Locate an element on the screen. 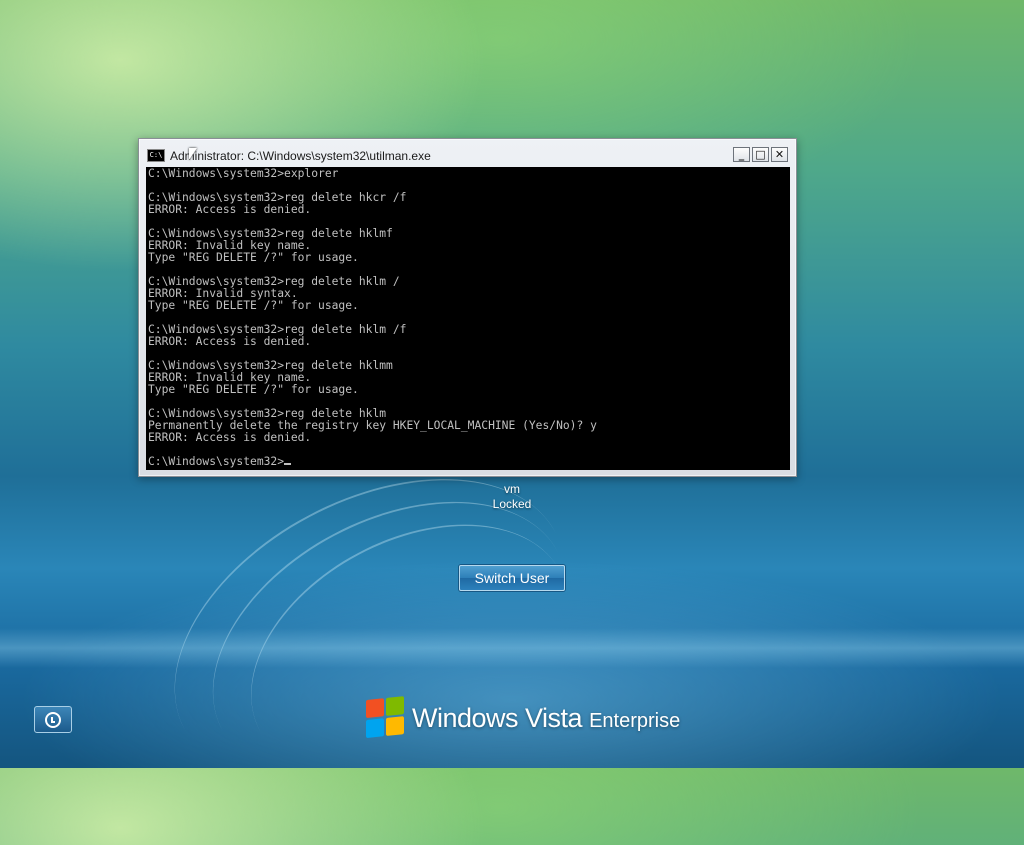 This screenshot has width=1024, height=845. windows-brand: Windows Vista Enterprise is located at coordinates (523, 718).